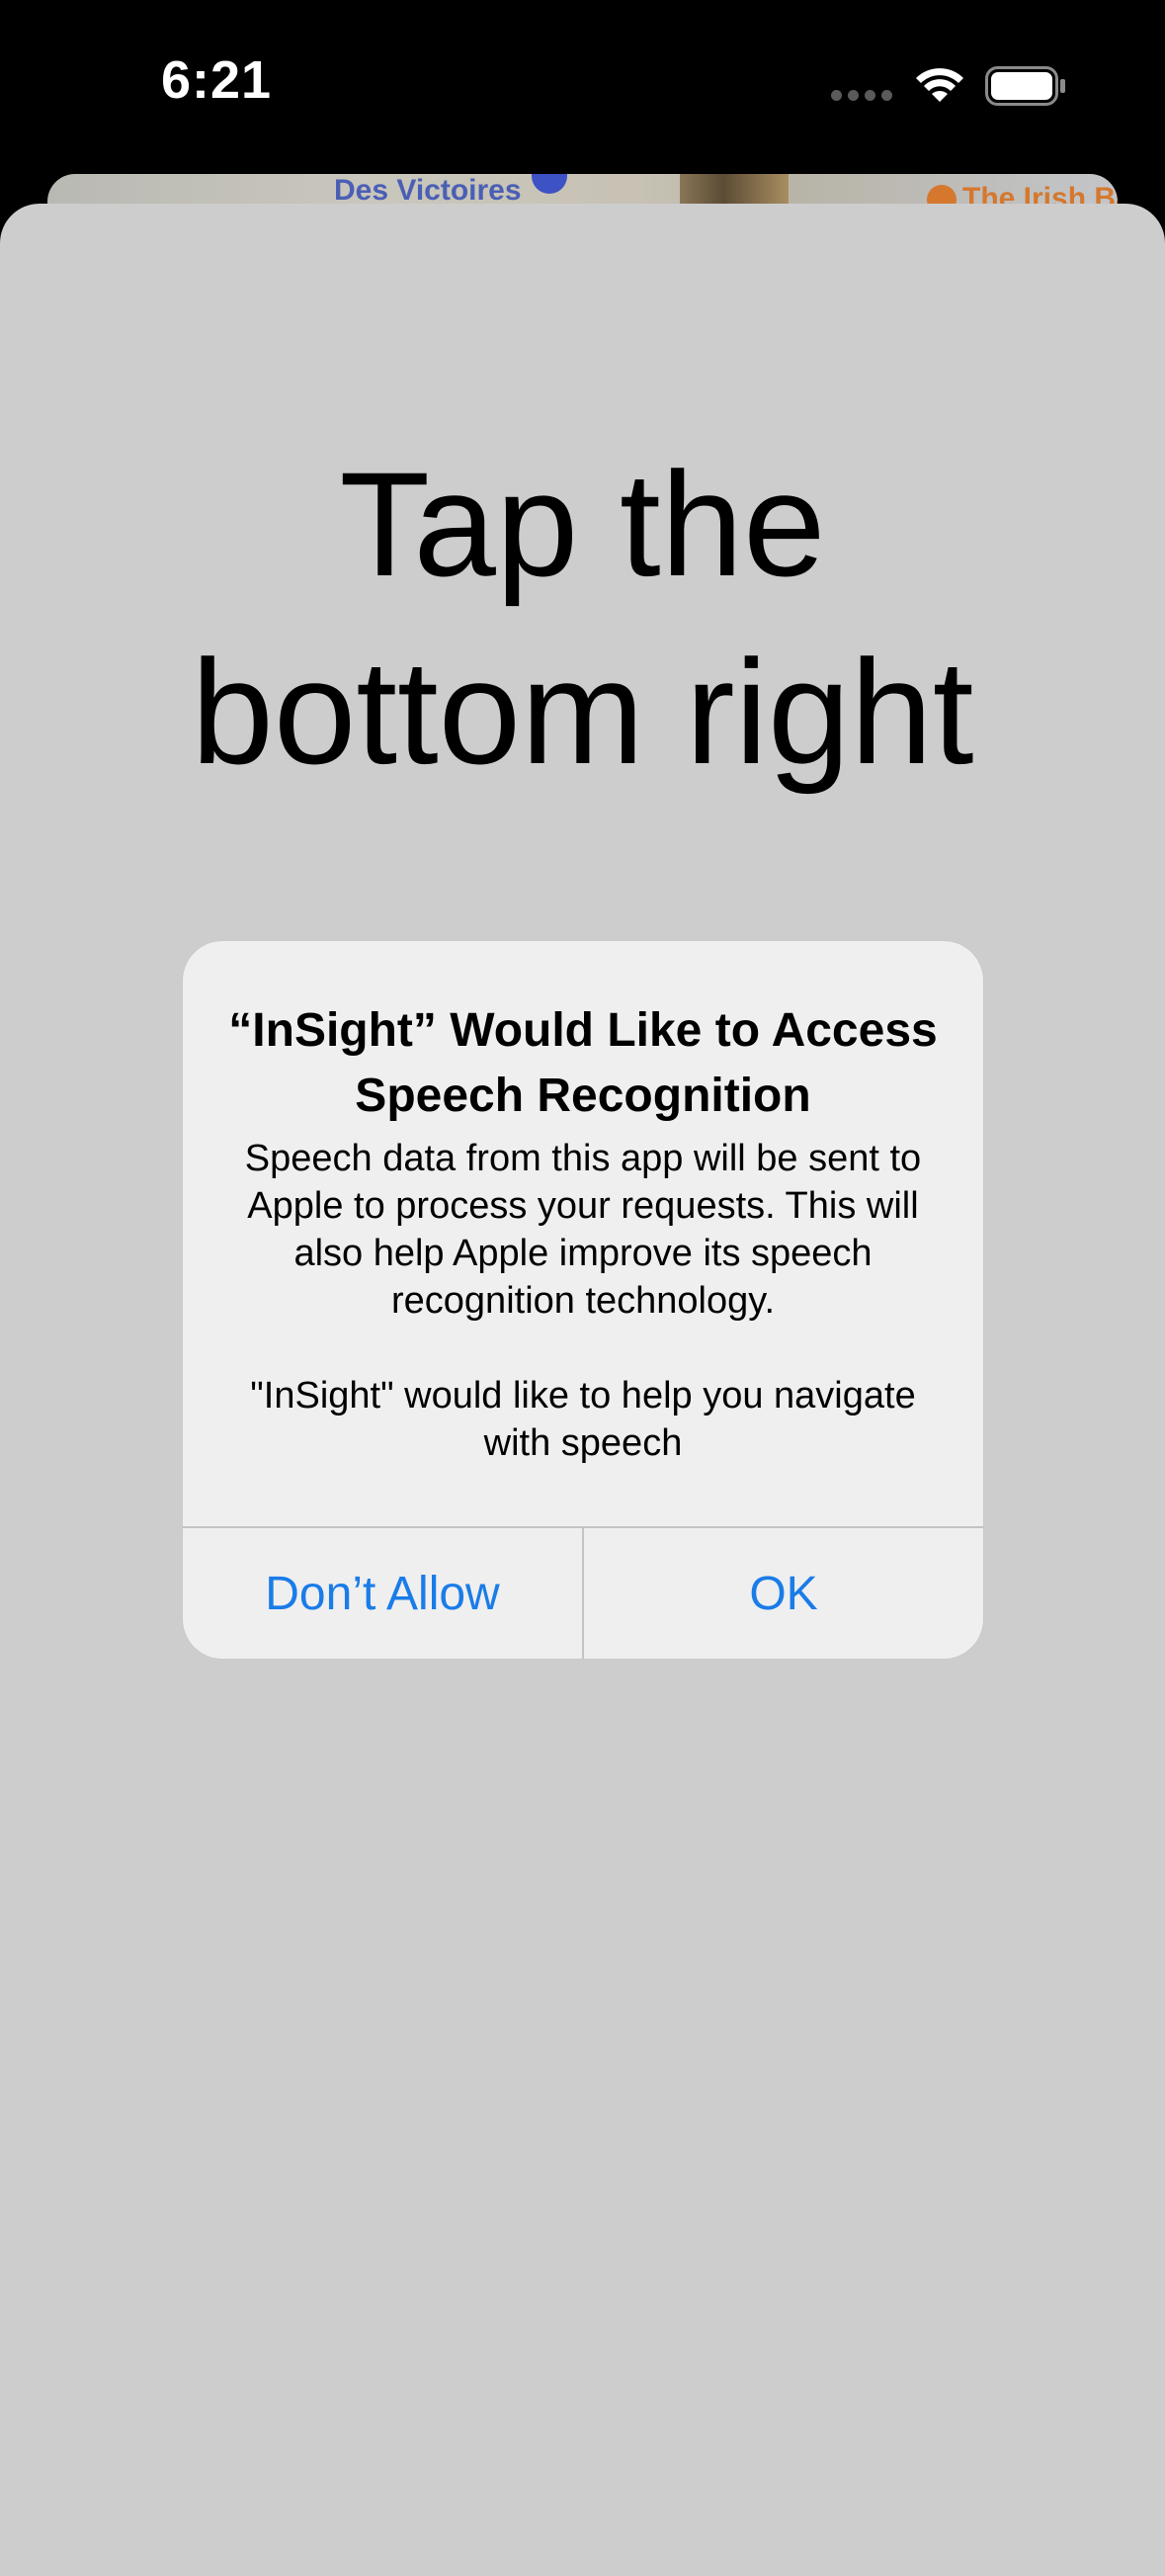 This screenshot has width=1165, height=2576. What do you see at coordinates (582, 618) in the screenshot?
I see `instruction-text: Tap the bottom right` at bounding box center [582, 618].